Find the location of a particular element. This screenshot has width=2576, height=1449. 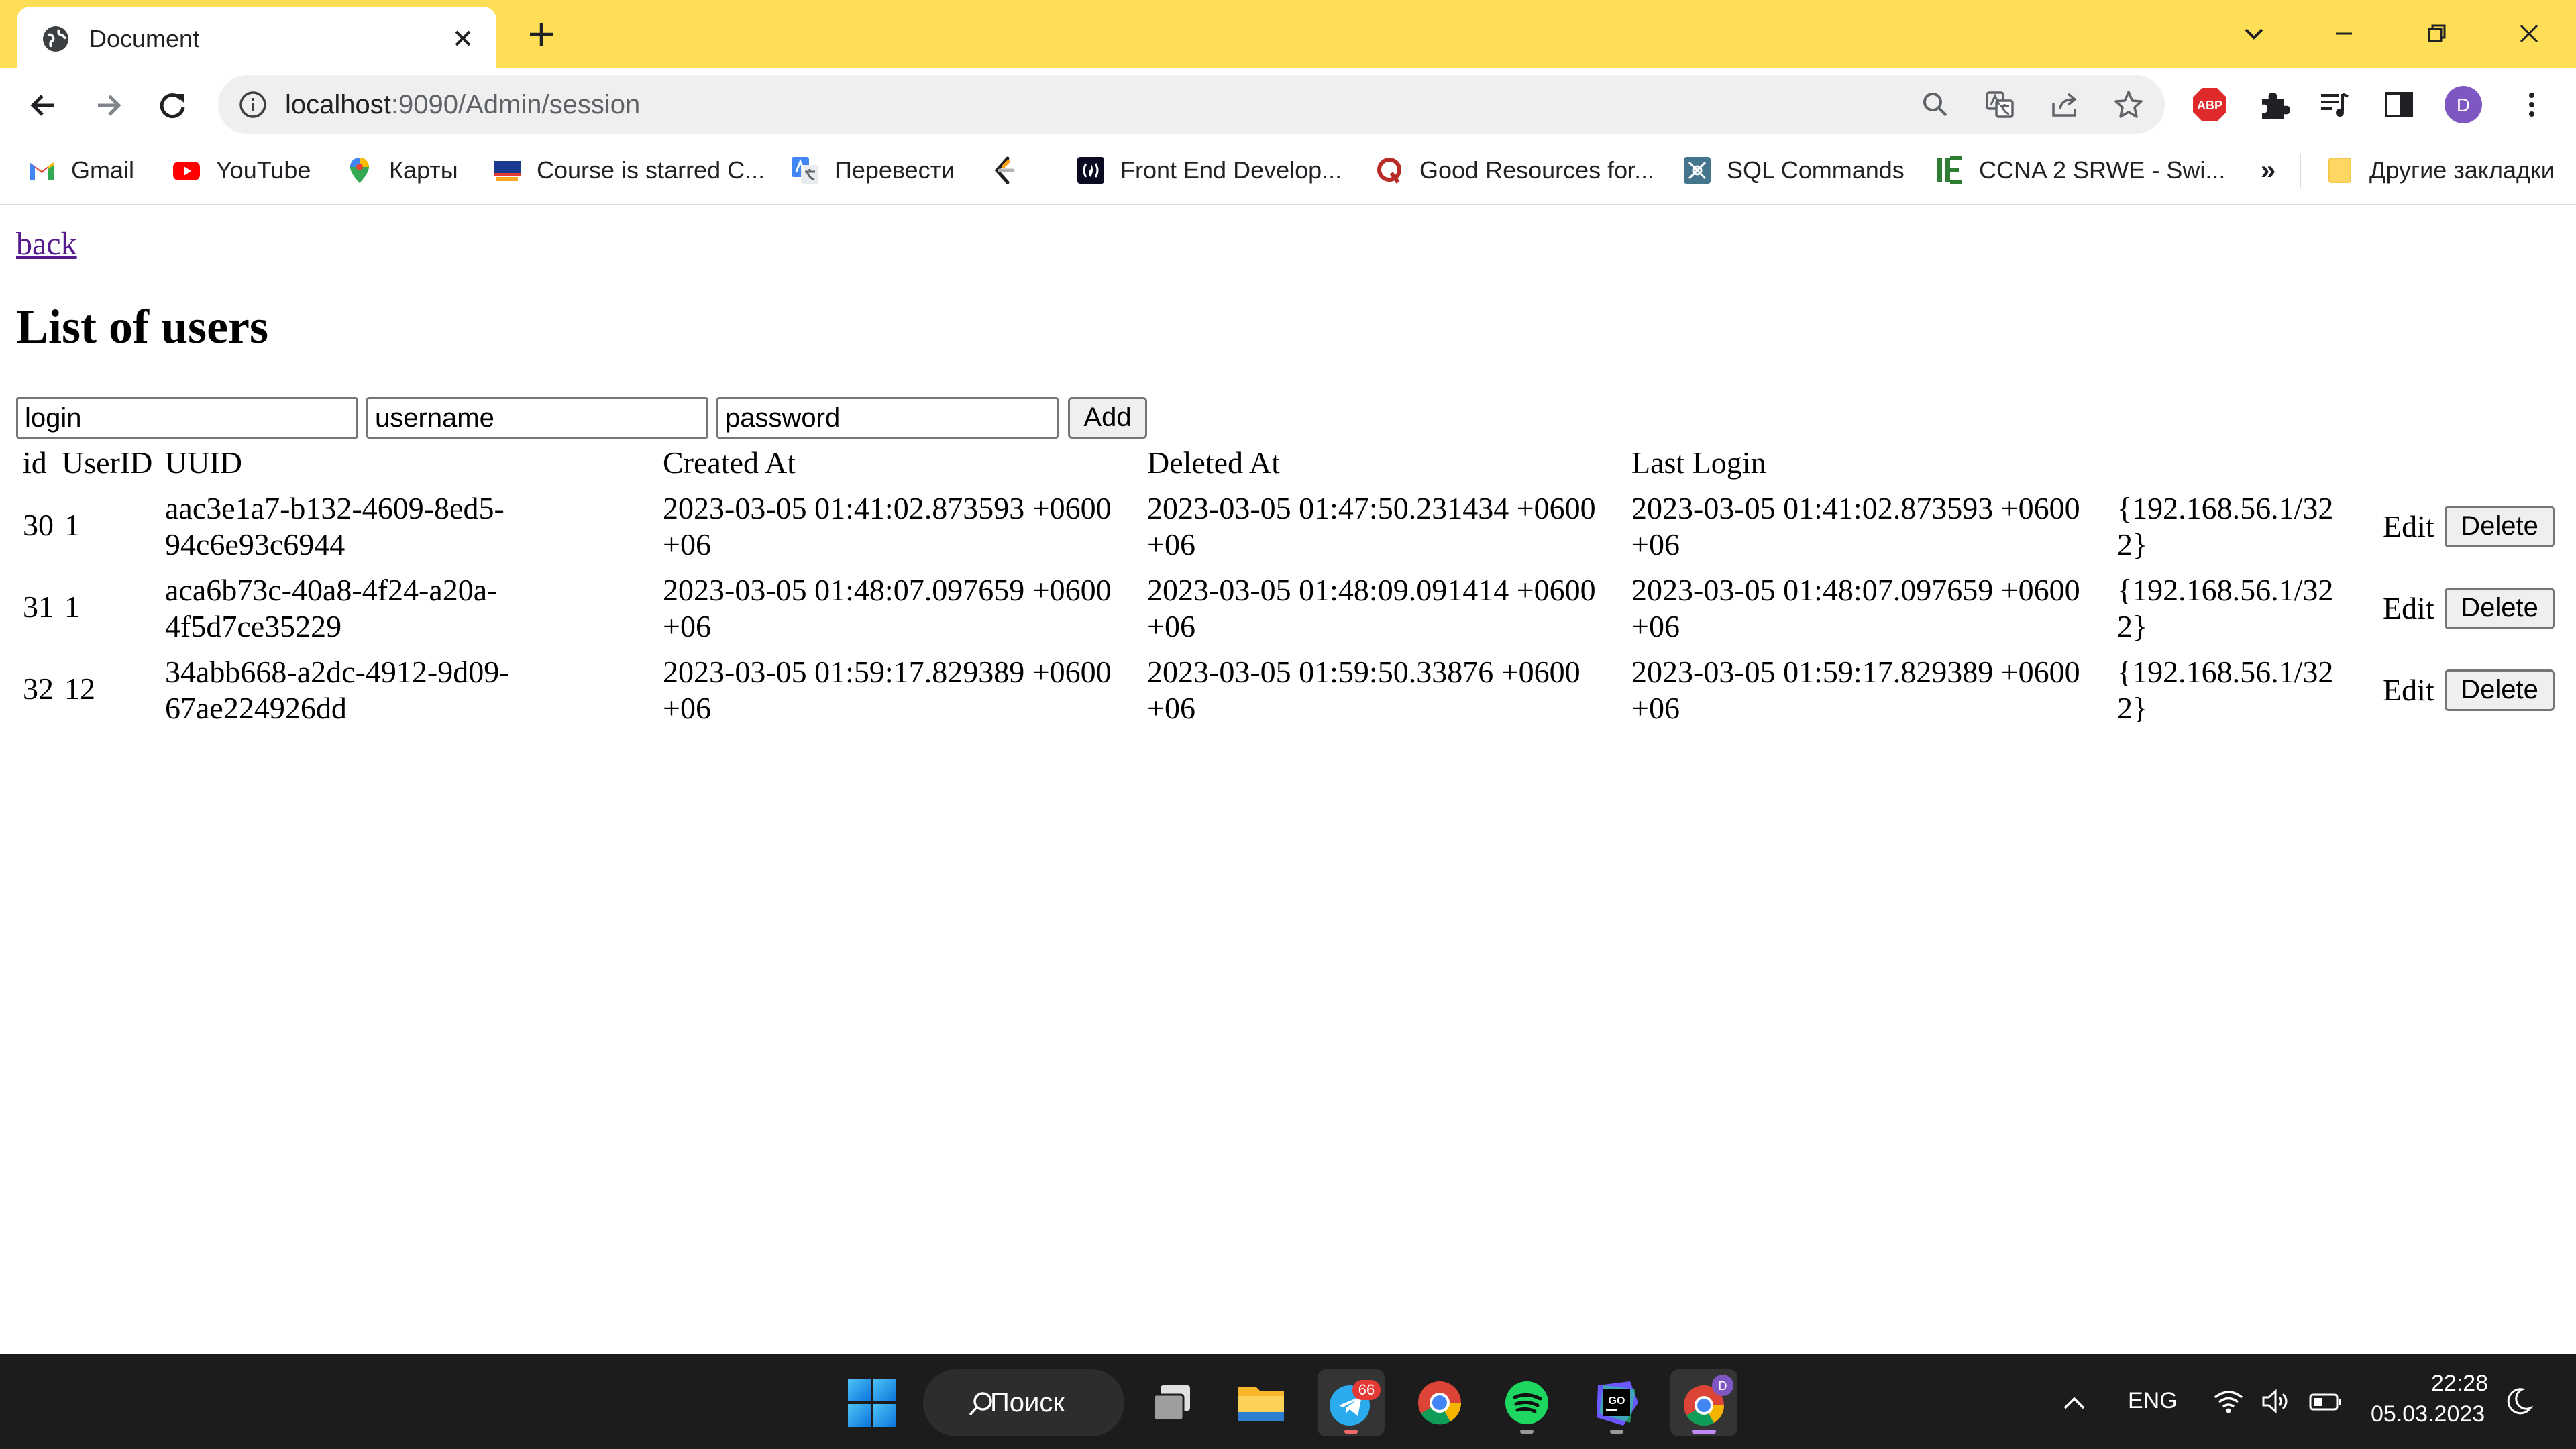

translate-page-icon is located at coordinates (2000, 105).